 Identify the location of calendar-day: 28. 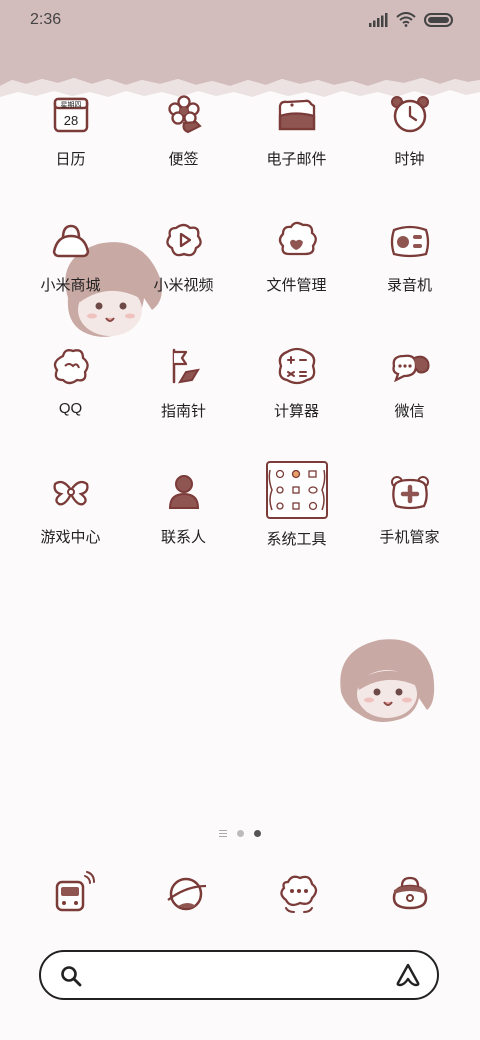
(70, 120).